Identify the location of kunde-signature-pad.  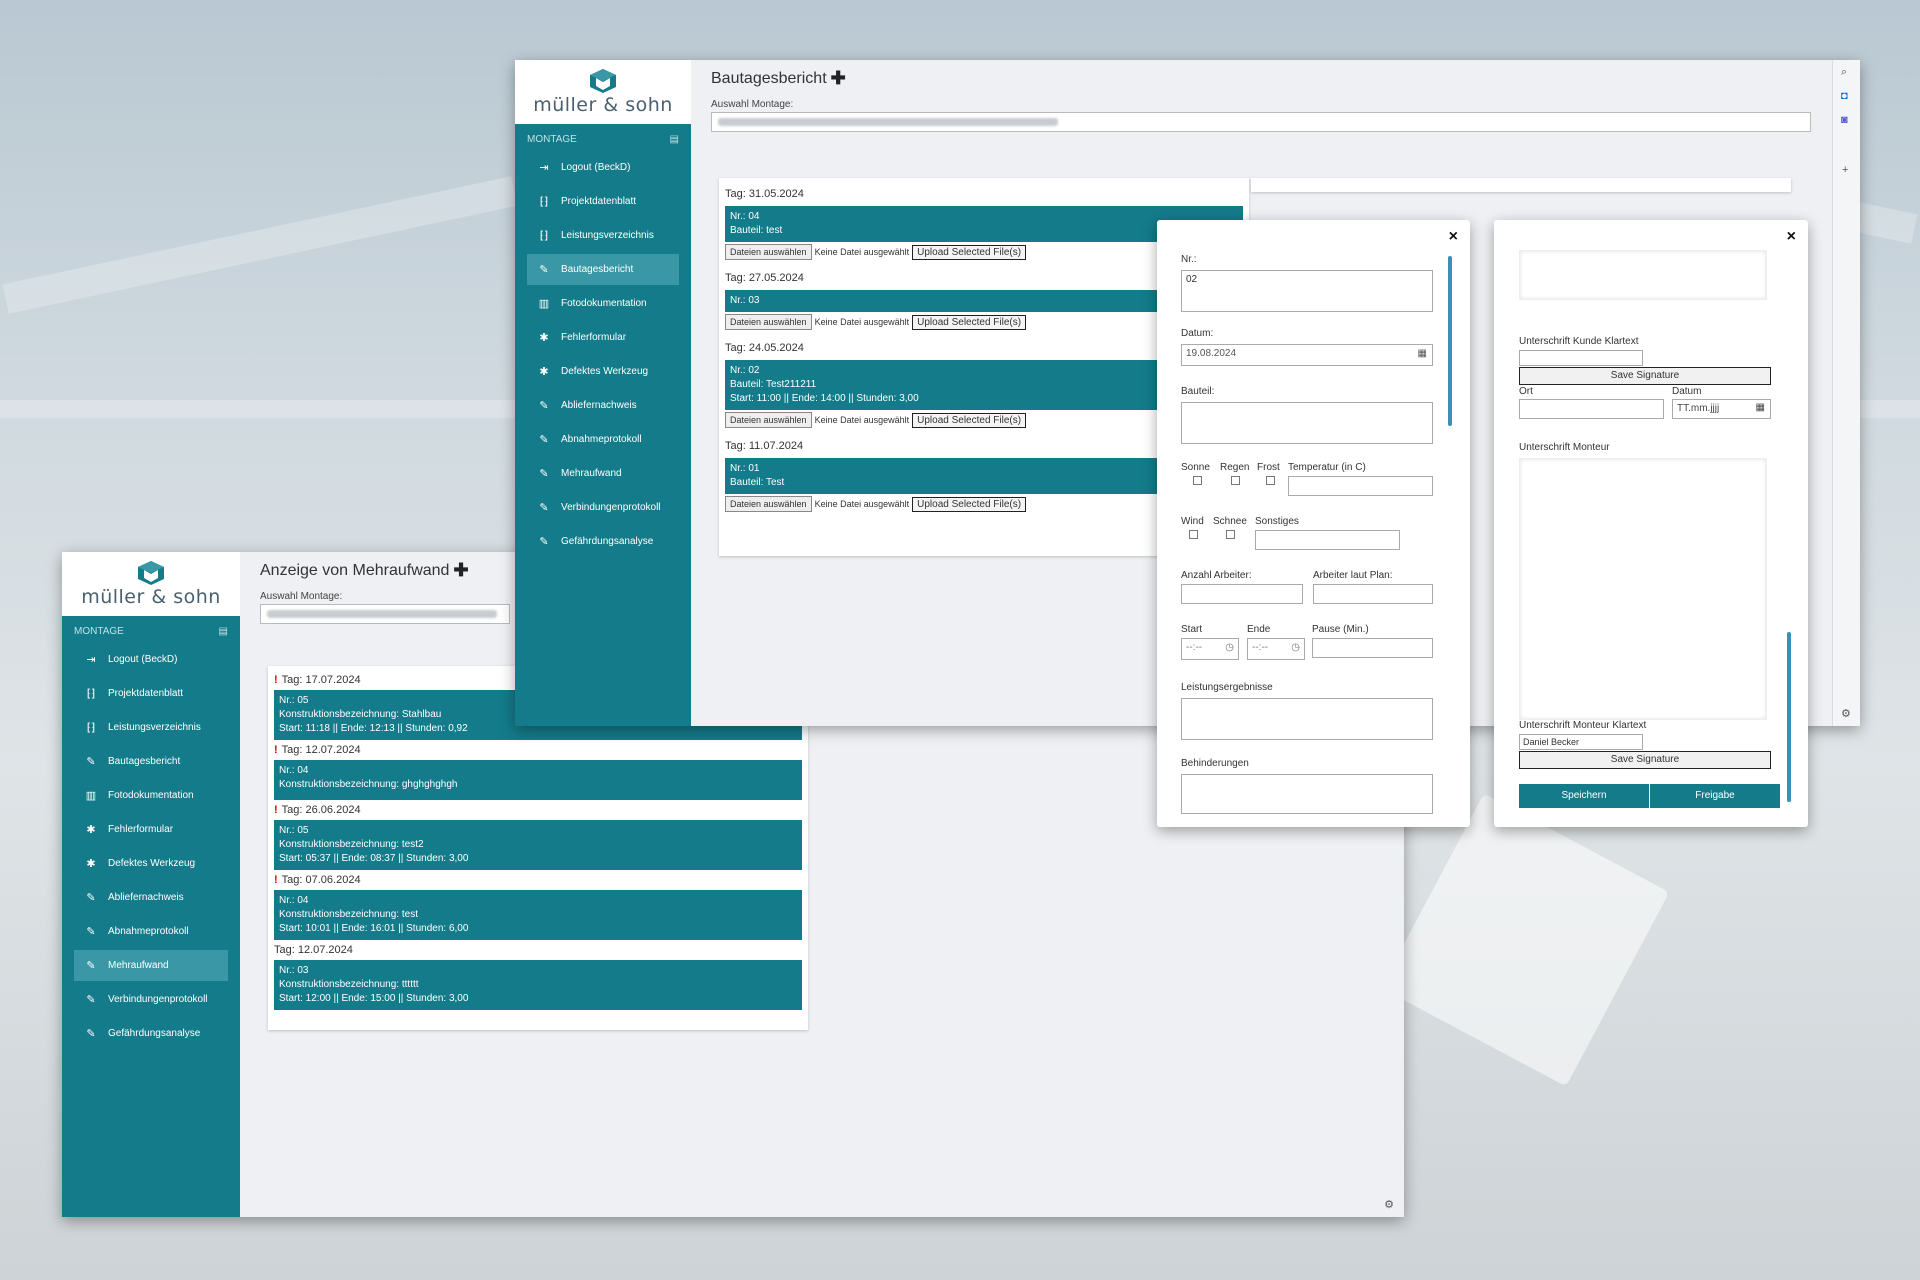
(1643, 275).